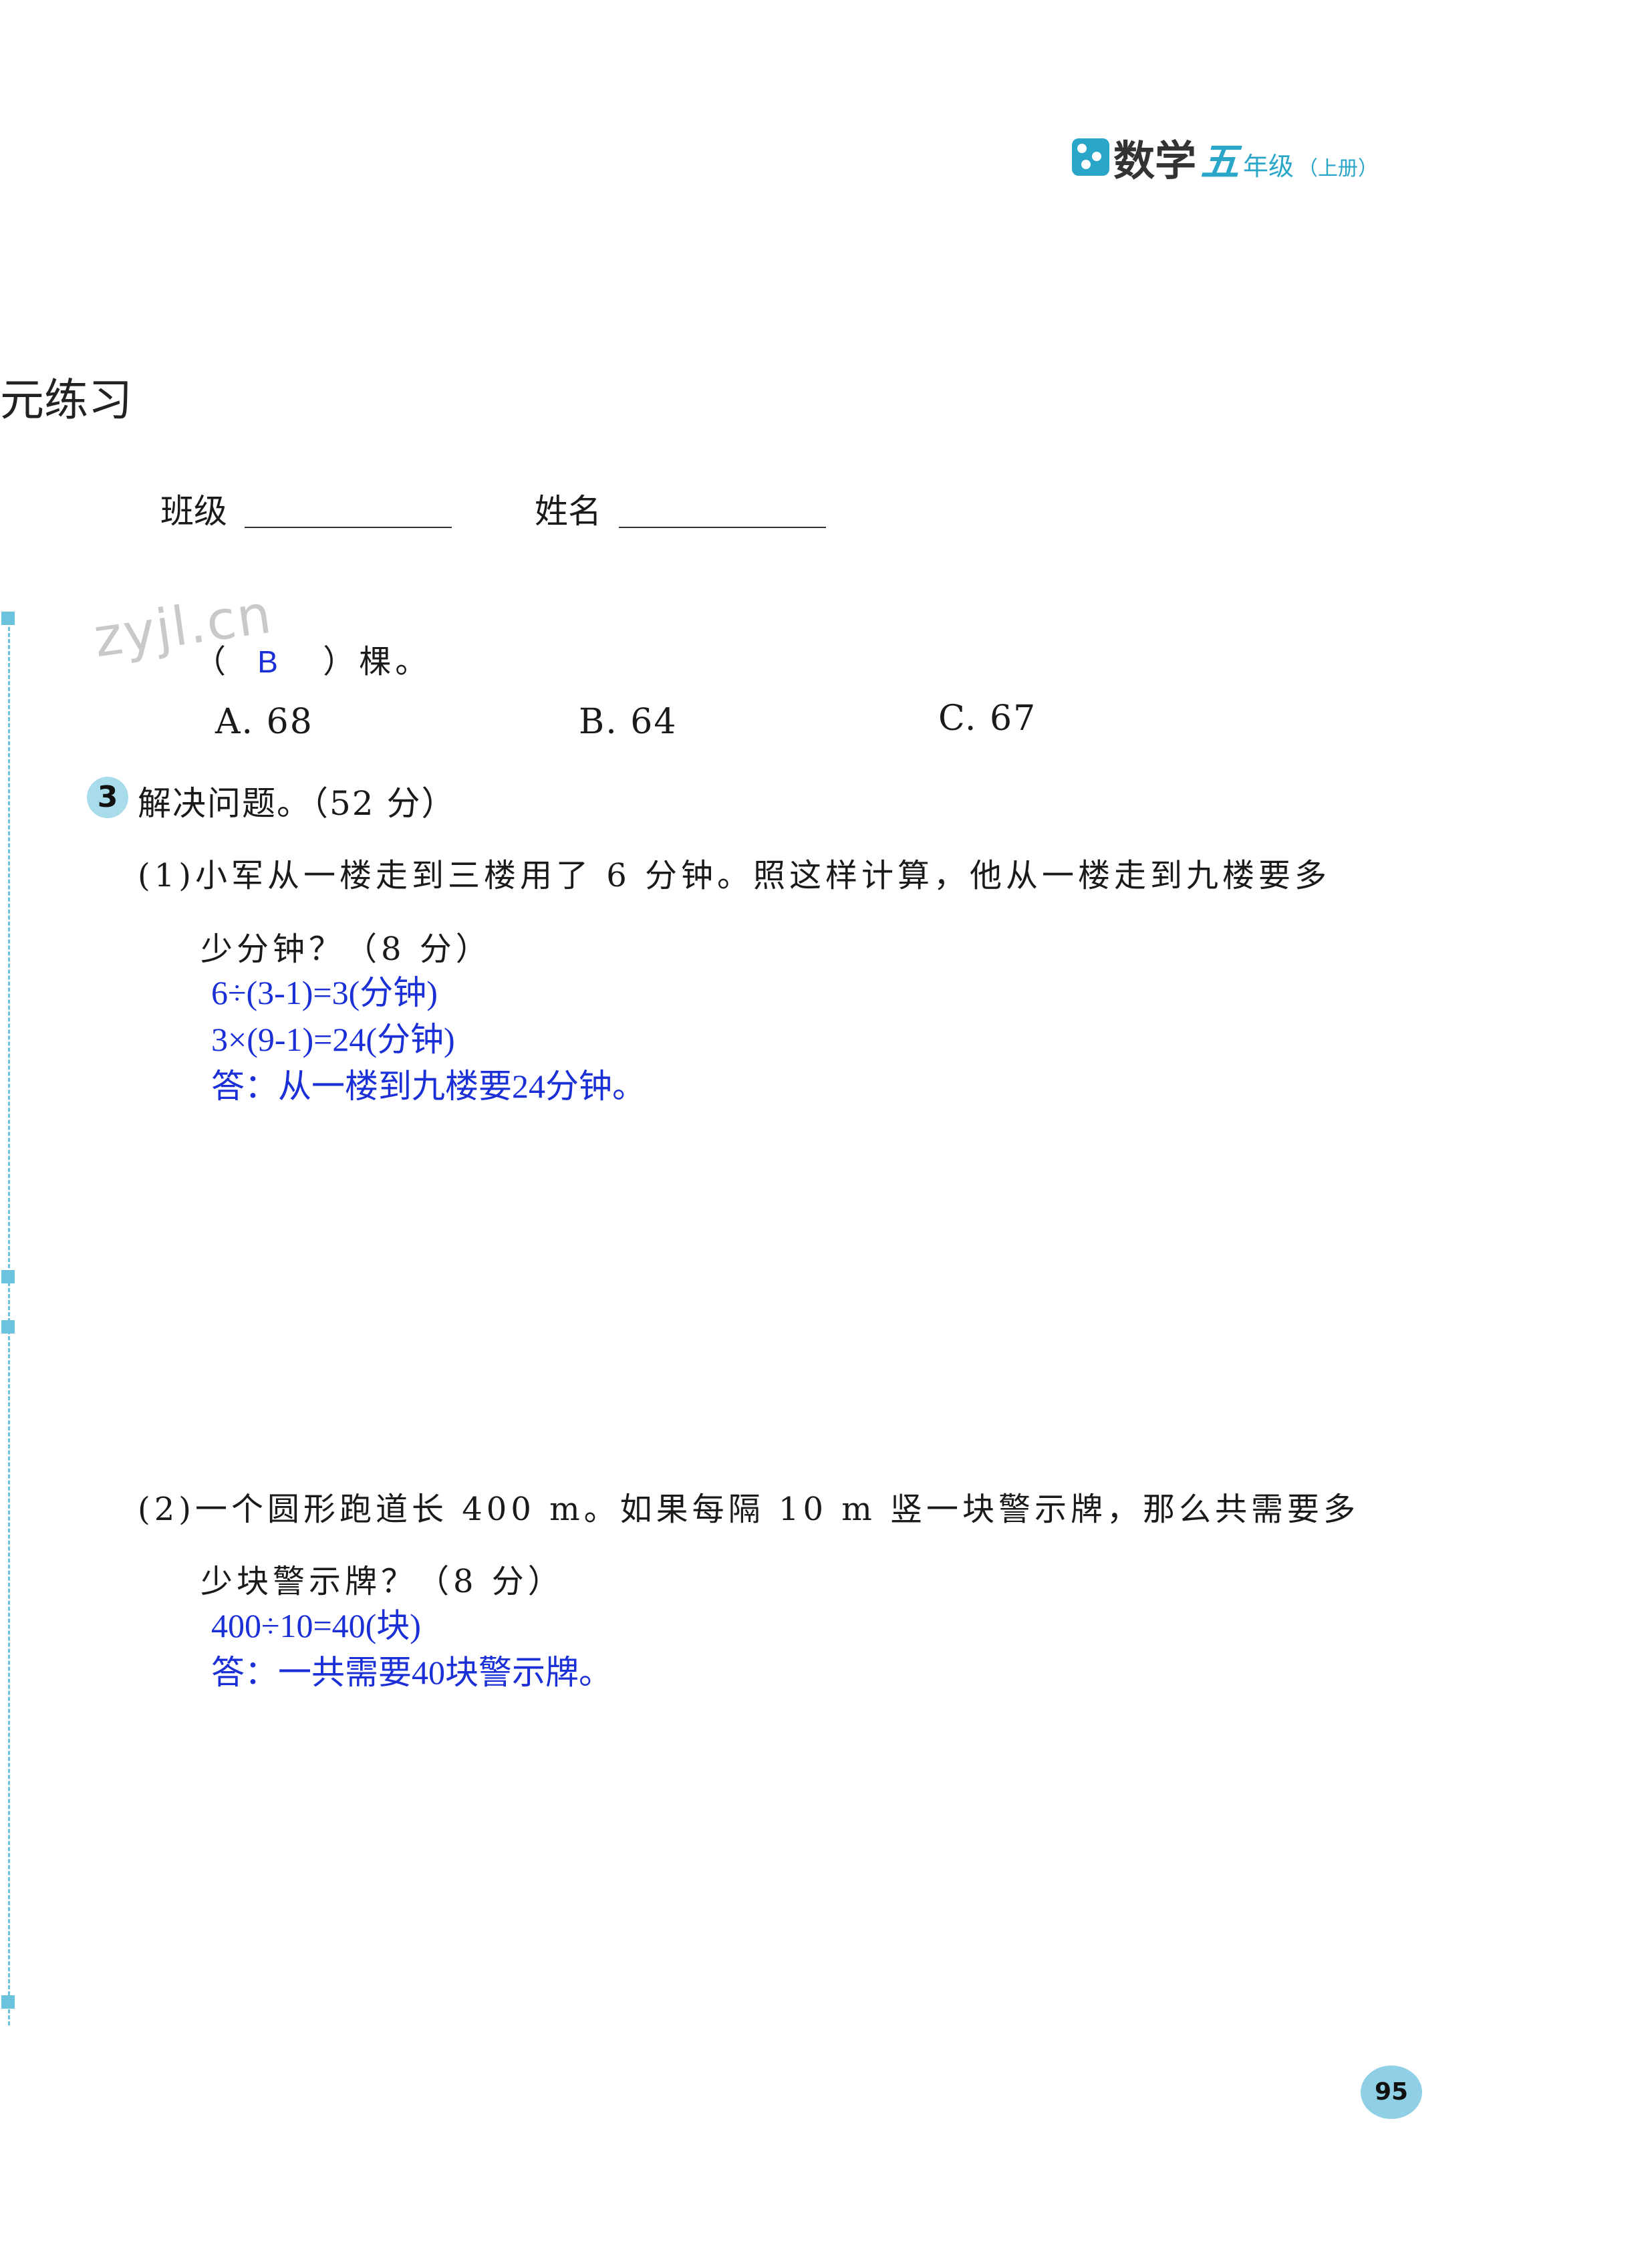 This screenshot has height=2260, width=1652. Describe the element at coordinates (346, 949) in the screenshot. I see `problem1-line2: 少分钟？（8 分）` at that location.